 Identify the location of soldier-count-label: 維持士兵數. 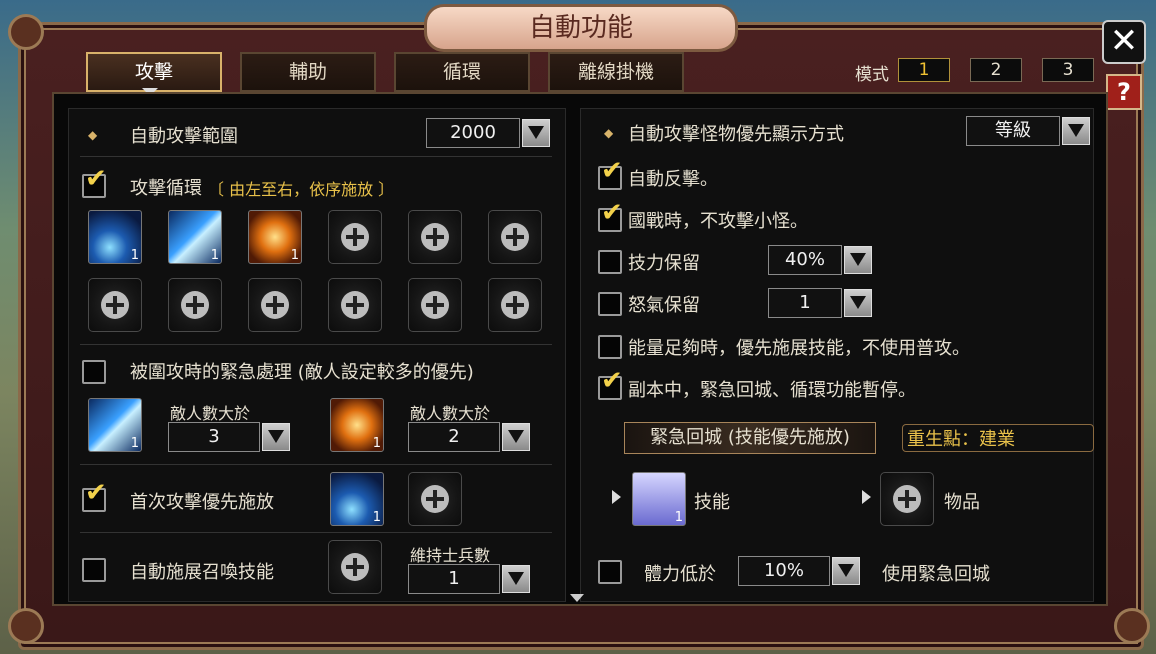
(450, 555).